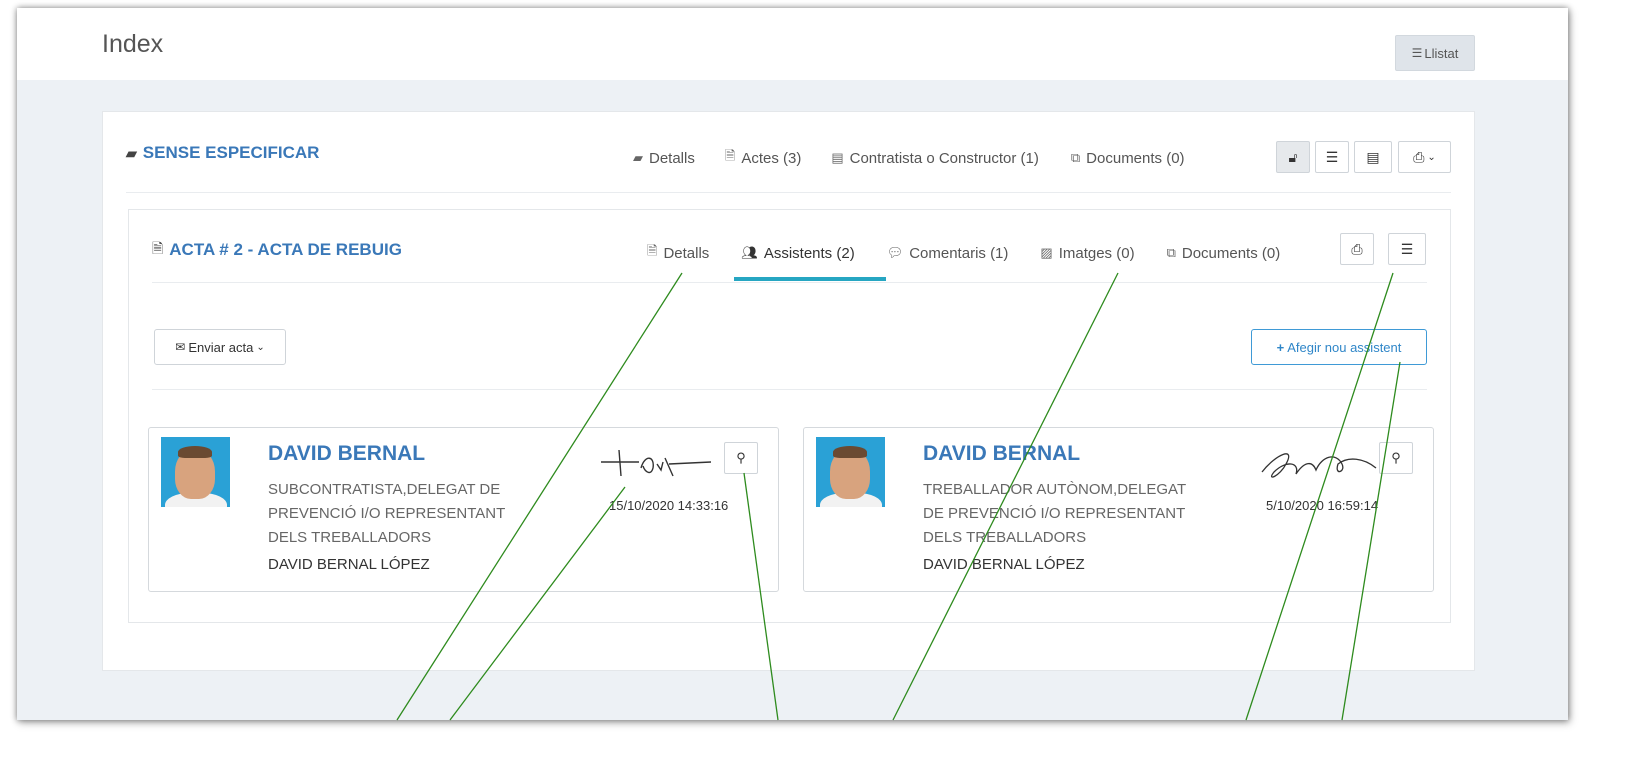 Image resolution: width=1648 pixels, height=758 pixels. What do you see at coordinates (1096, 253) in the screenshot?
I see `tab-label: Imatges (0)` at bounding box center [1096, 253].